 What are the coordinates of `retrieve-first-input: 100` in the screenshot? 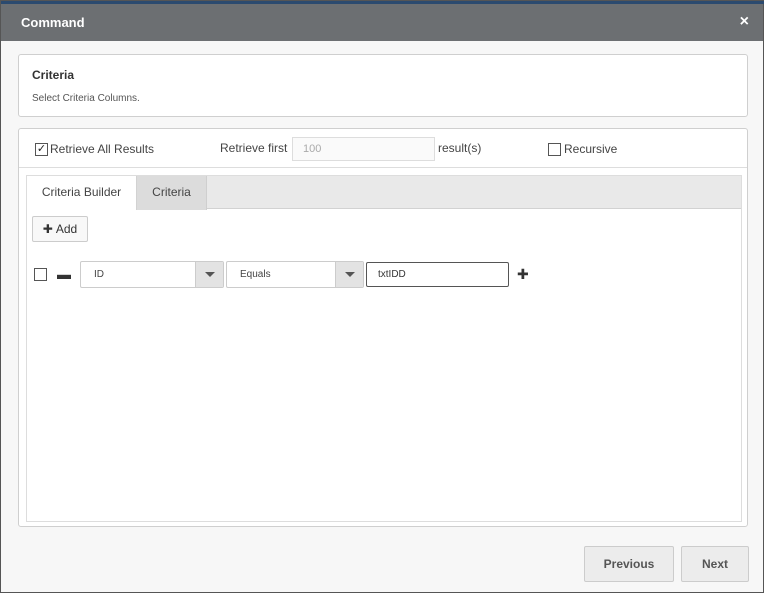 It's located at (363, 149).